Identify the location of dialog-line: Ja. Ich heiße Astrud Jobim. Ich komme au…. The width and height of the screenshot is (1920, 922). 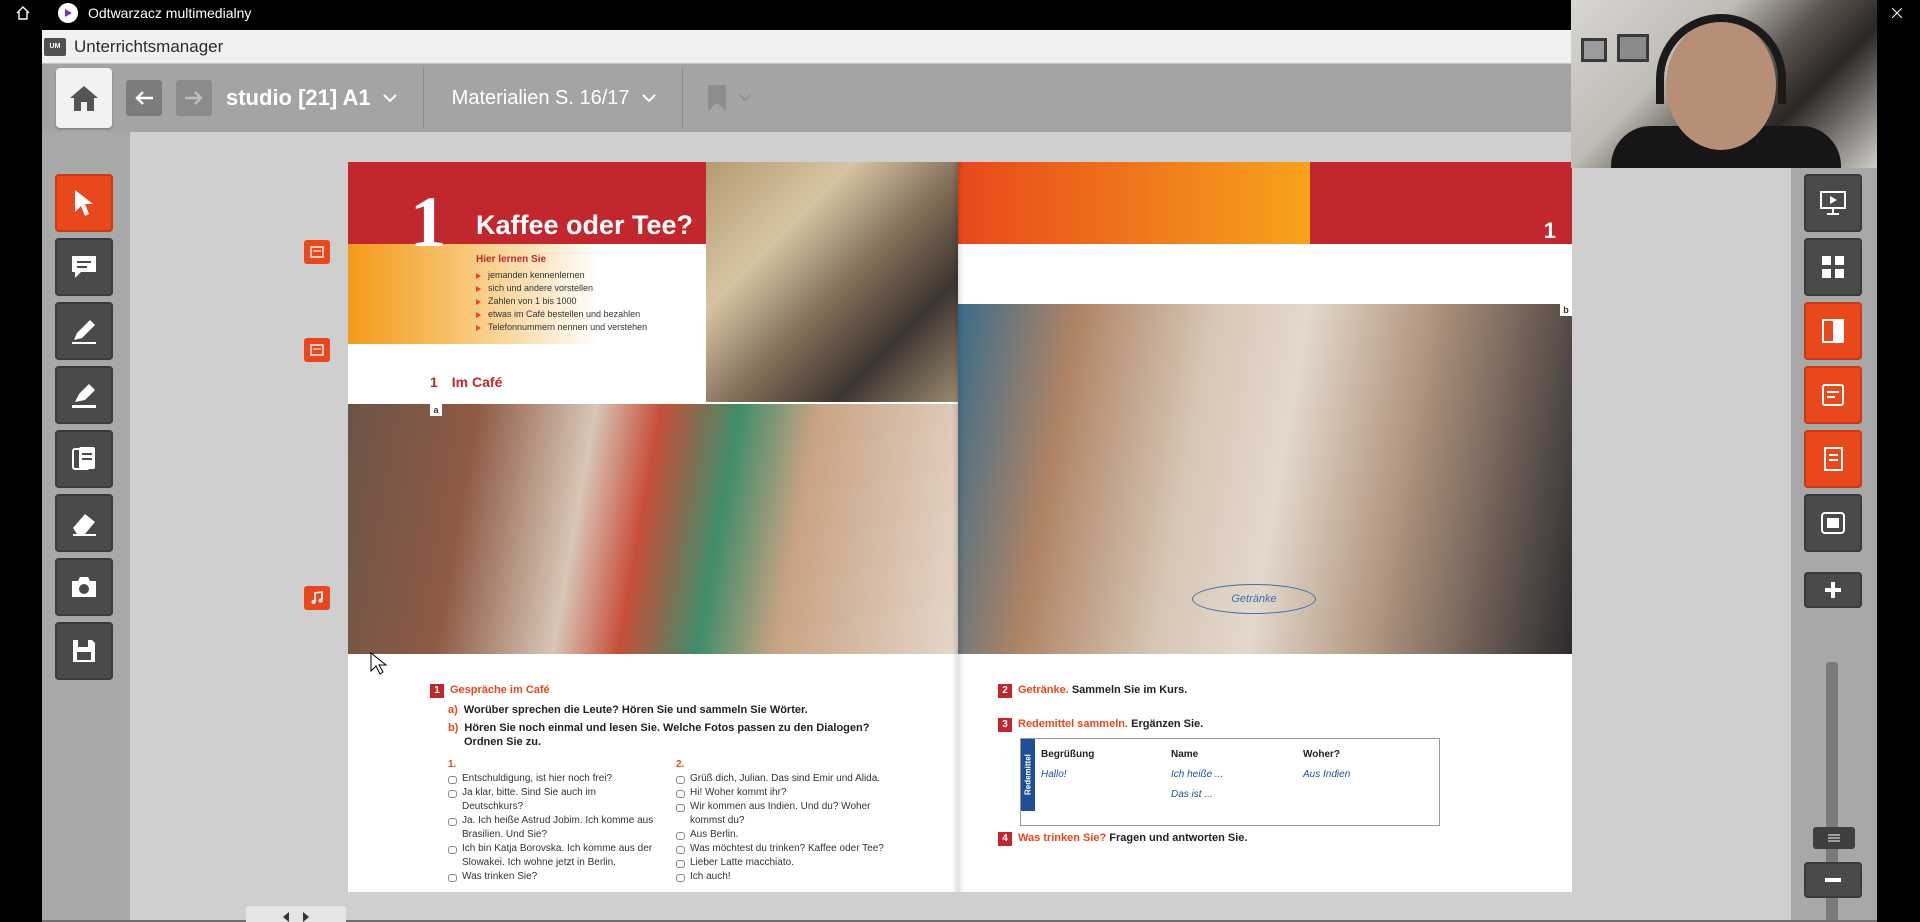
(553, 828).